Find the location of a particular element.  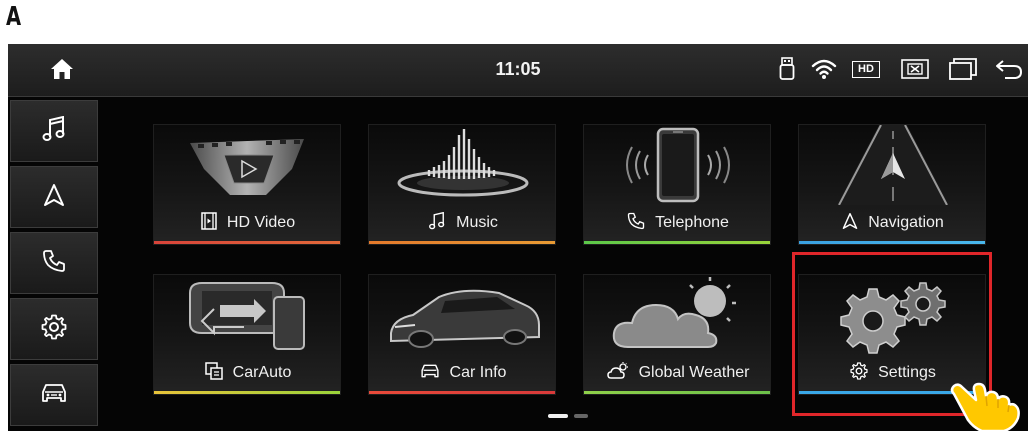

app-label-row: Music is located at coordinates (462, 223).